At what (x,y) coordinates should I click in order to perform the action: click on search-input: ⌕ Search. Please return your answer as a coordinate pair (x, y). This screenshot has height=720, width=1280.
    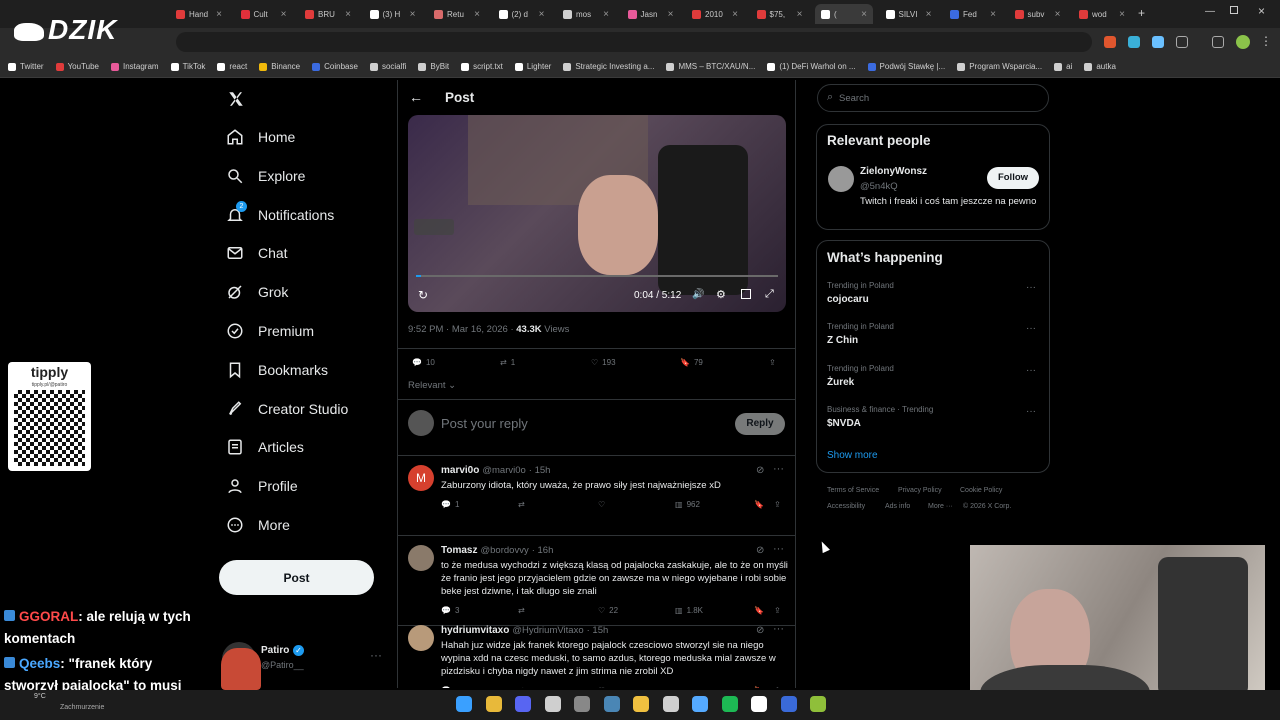
    Looking at the image, I should click on (933, 98).